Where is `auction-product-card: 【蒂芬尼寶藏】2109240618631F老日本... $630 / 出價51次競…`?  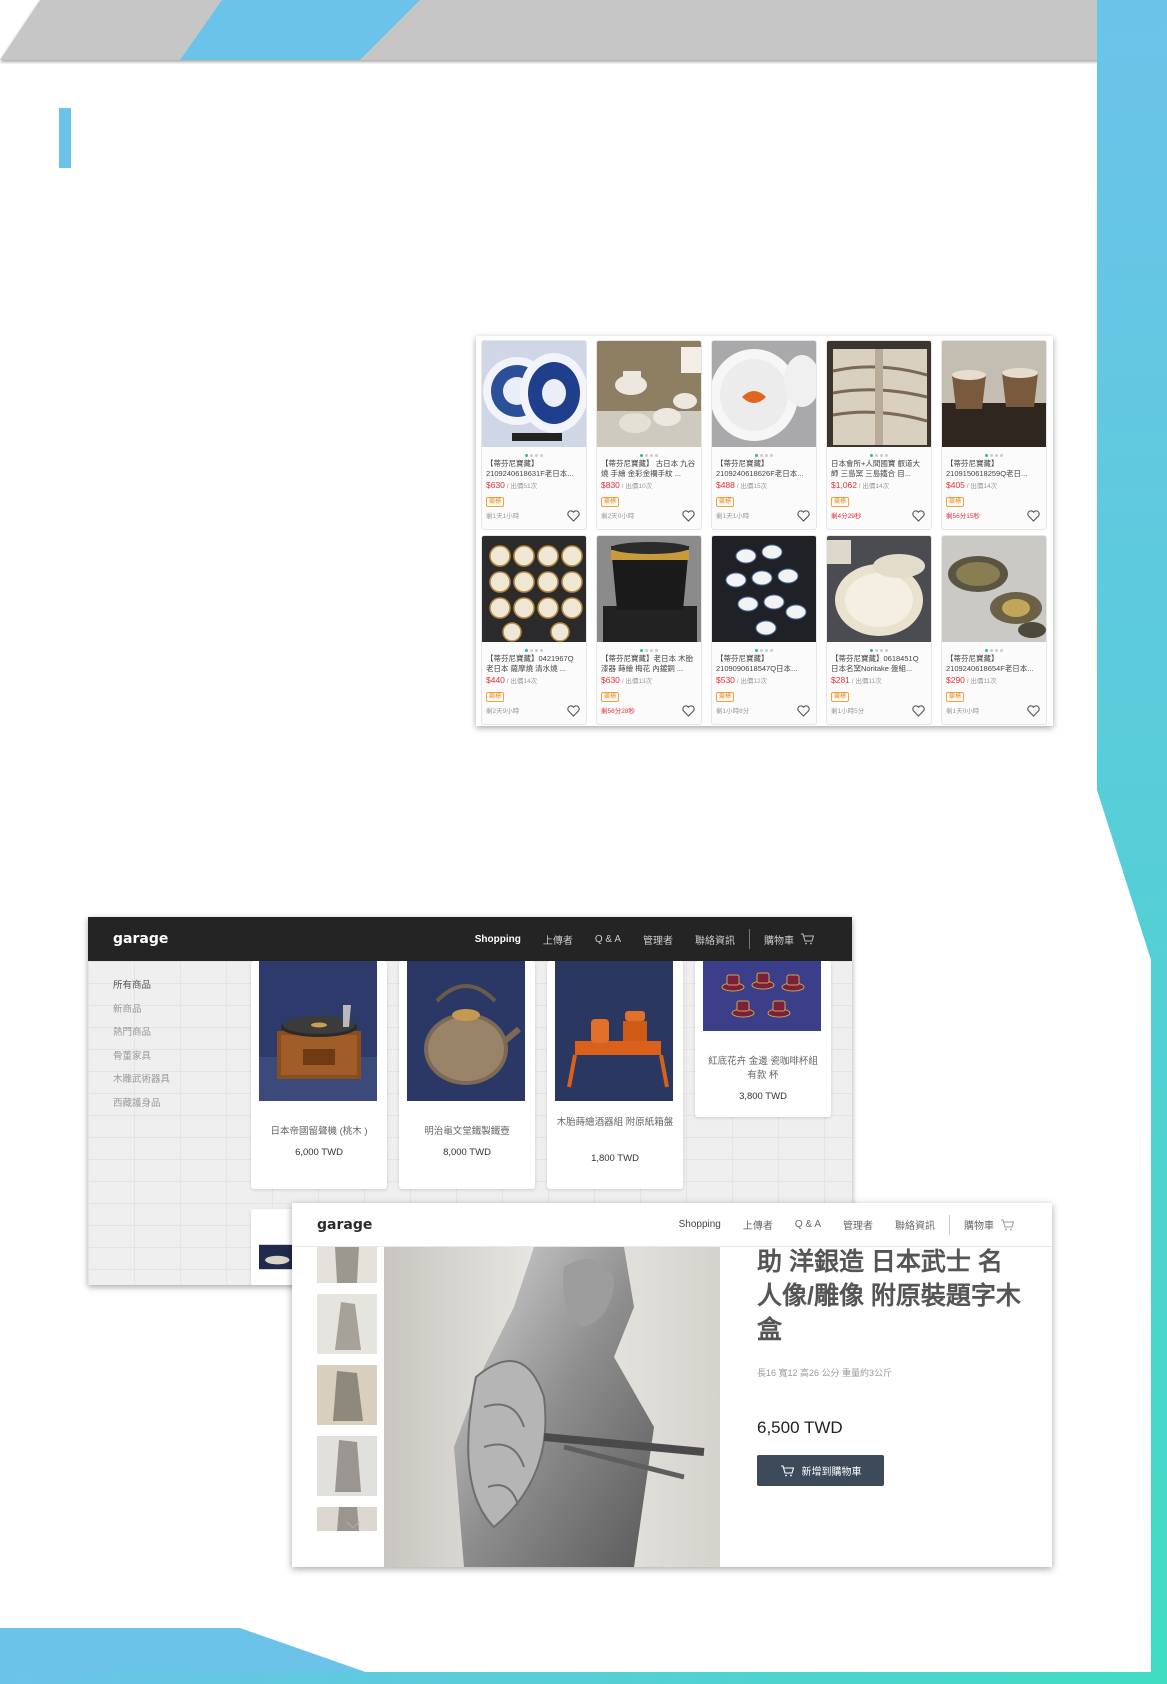
auction-product-card: 【蒂芬尼寶藏】2109240618631F老日本... $630 / 出價51次競… is located at coordinates (534, 435).